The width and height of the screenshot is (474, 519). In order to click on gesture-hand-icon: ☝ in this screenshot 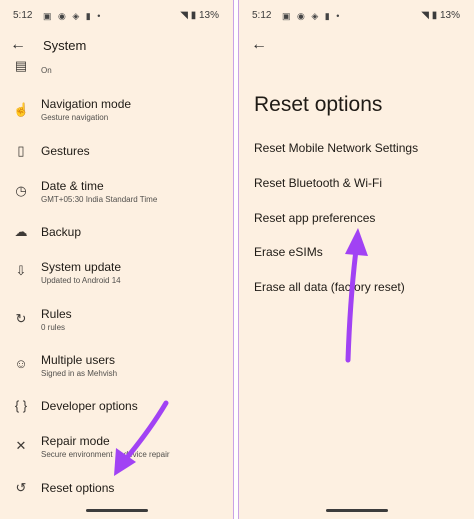, I will do `click(21, 109)`.